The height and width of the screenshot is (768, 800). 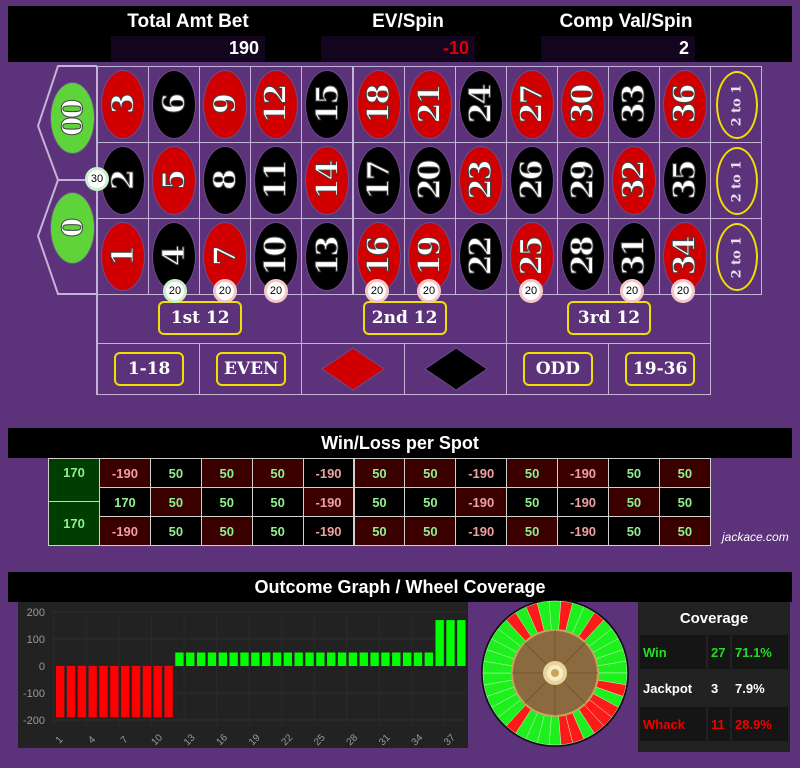 I want to click on number-label: 9, so click(x=225, y=105).